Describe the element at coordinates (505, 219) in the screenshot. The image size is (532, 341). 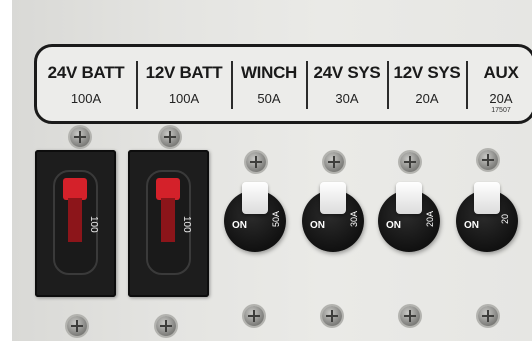
I see `toggle-rating: 20` at that location.